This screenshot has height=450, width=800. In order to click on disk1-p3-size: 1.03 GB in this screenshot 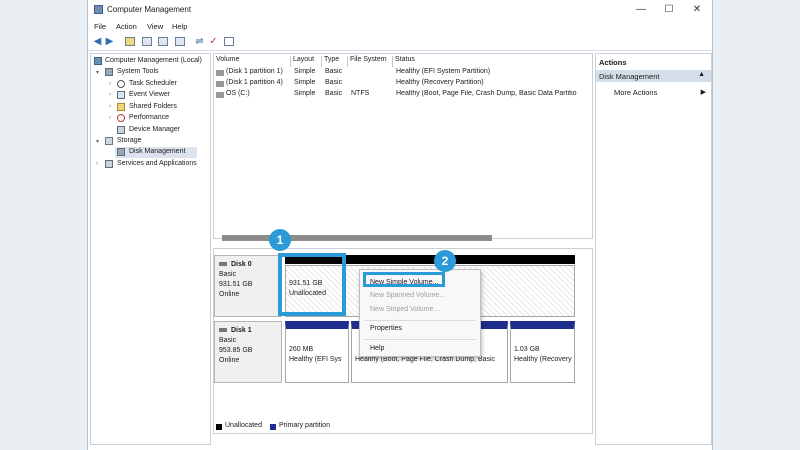, I will do `click(527, 349)`.